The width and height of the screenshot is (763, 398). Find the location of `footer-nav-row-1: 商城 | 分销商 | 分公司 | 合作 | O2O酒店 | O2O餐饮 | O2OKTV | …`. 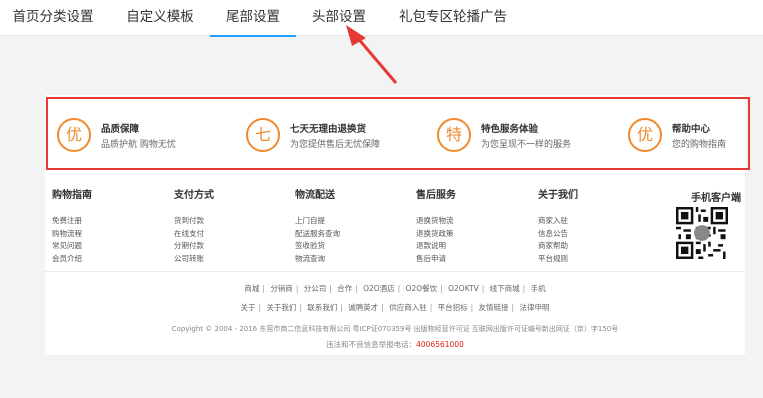

footer-nav-row-1: 商城 | 分销商 | 分公司 | 合作 | O2O酒店 | O2O餐饮 | O2OKTV | … is located at coordinates (395, 288).